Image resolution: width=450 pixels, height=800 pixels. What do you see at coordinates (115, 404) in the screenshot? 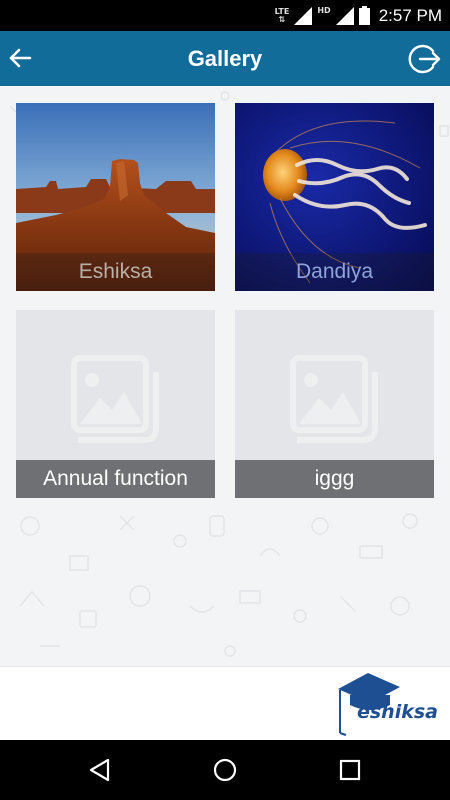
I see `album-tile: Annual function` at bounding box center [115, 404].